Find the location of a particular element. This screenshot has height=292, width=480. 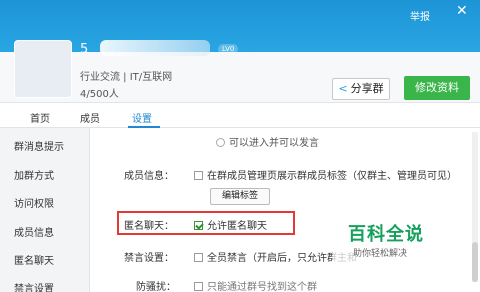

share-icon: < is located at coordinates (343, 88).